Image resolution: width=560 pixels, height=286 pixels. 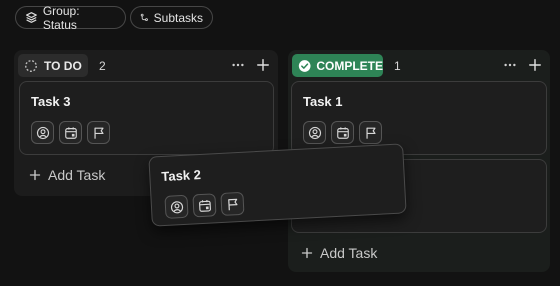 I want to click on subtasks-button: Subtasks, so click(x=171, y=17).